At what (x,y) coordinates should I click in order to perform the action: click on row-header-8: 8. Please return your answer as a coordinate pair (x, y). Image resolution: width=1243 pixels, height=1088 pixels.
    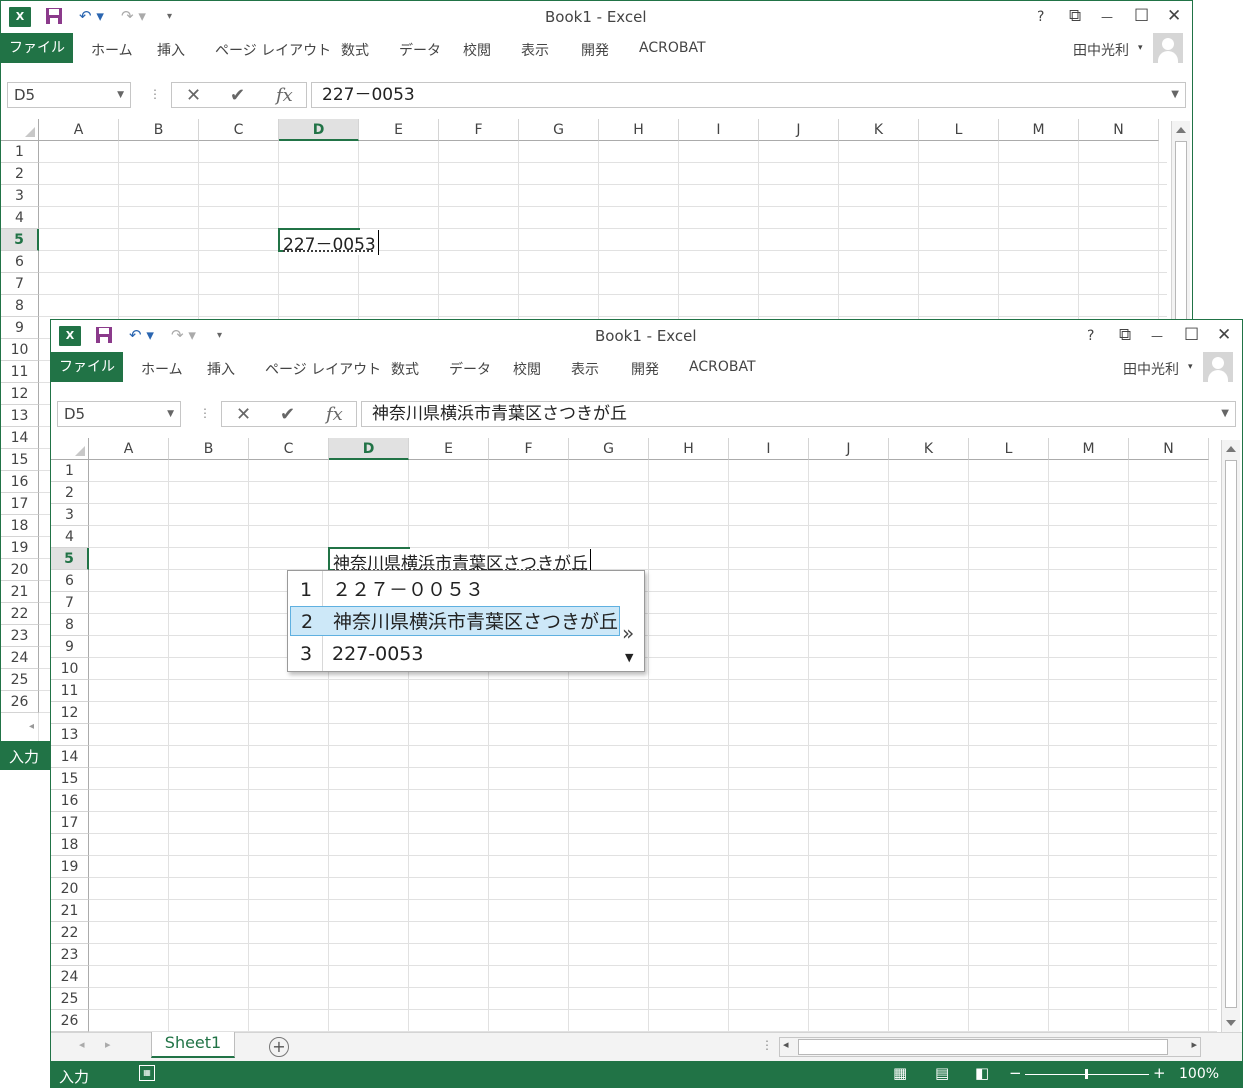
    Looking at the image, I should click on (20, 306).